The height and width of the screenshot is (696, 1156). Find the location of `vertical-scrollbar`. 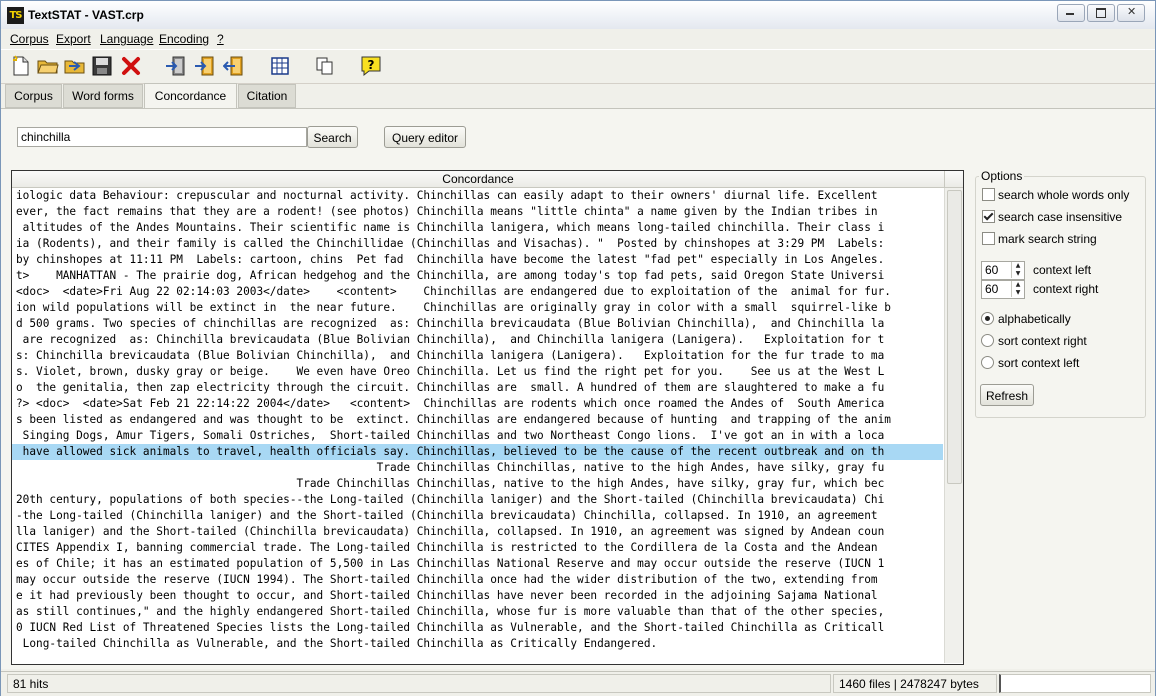

vertical-scrollbar is located at coordinates (953, 425).